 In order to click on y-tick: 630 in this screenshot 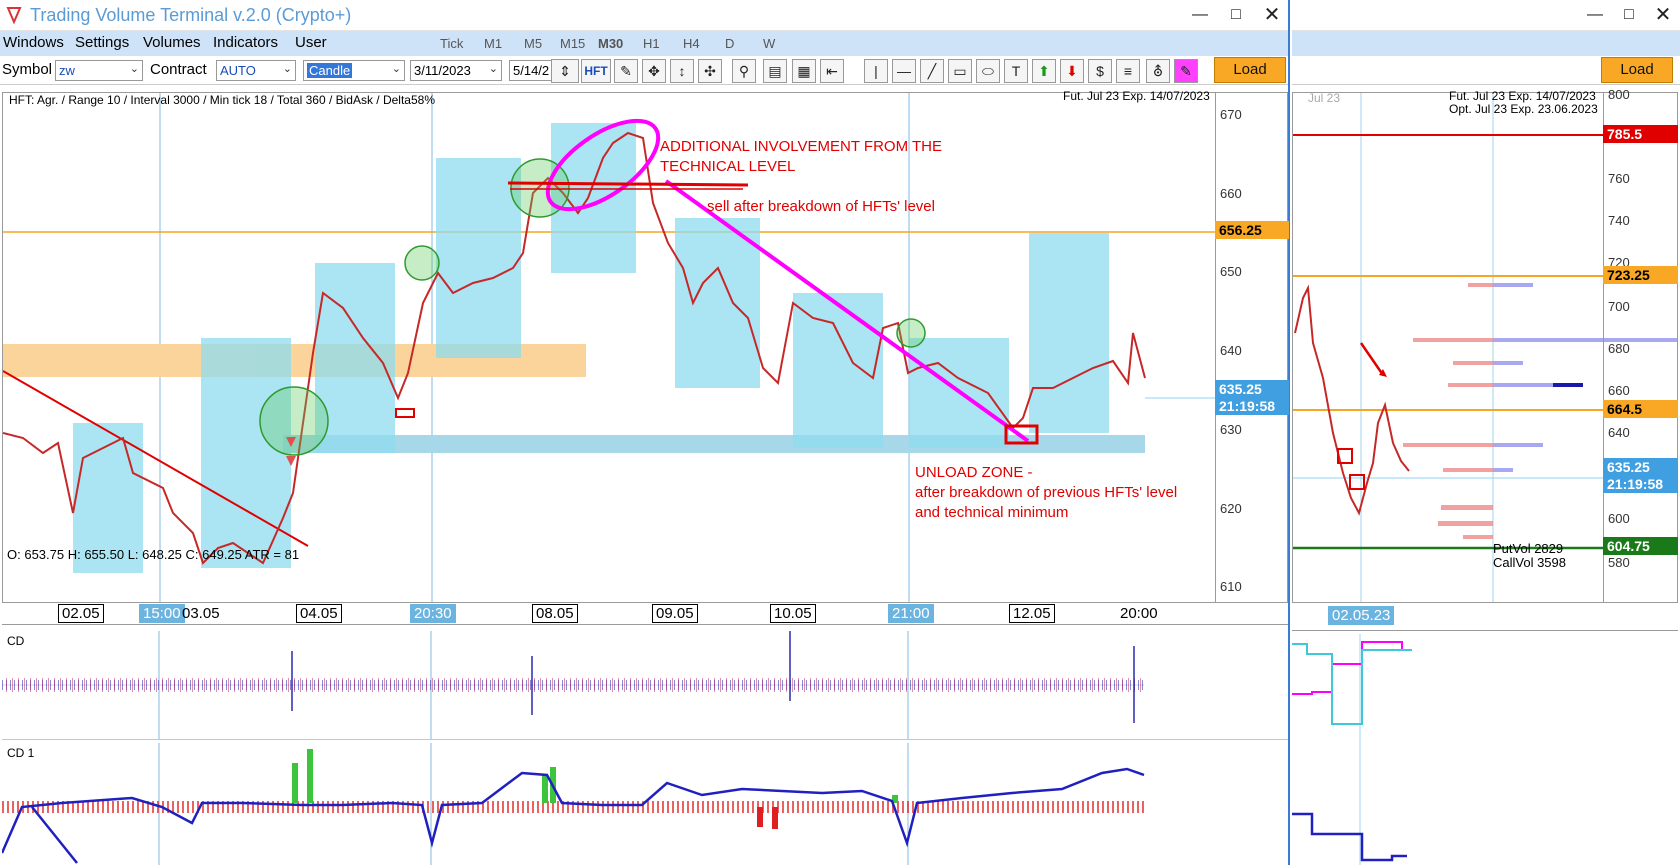, I will do `click(1231, 429)`.